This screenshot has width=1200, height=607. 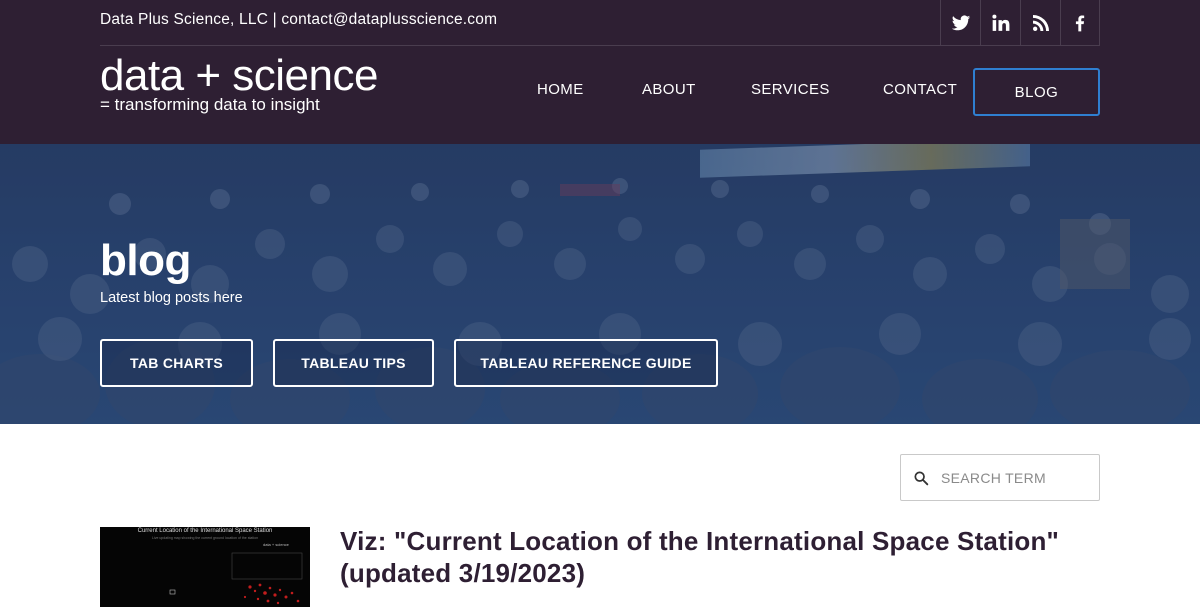 What do you see at coordinates (353, 363) in the screenshot?
I see `category-tableau-tips-button: TABLEAU TIPS` at bounding box center [353, 363].